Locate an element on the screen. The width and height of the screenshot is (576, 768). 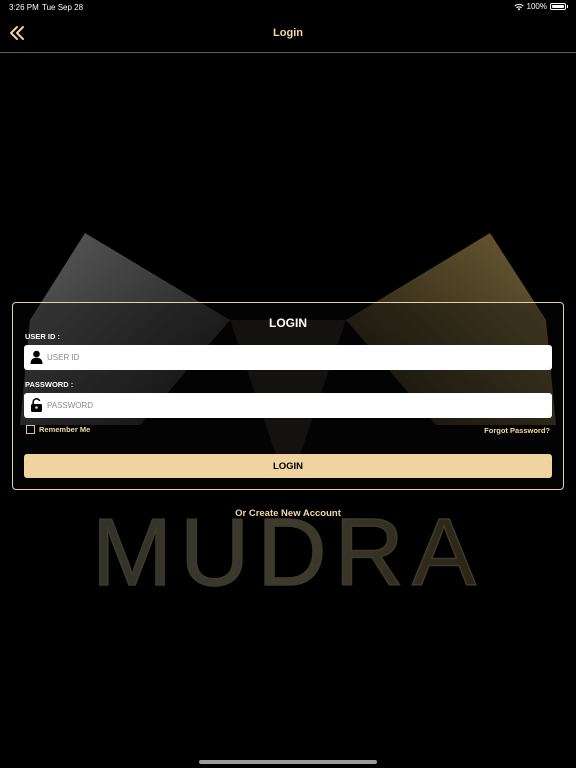
password-input is located at coordinates (294, 405).